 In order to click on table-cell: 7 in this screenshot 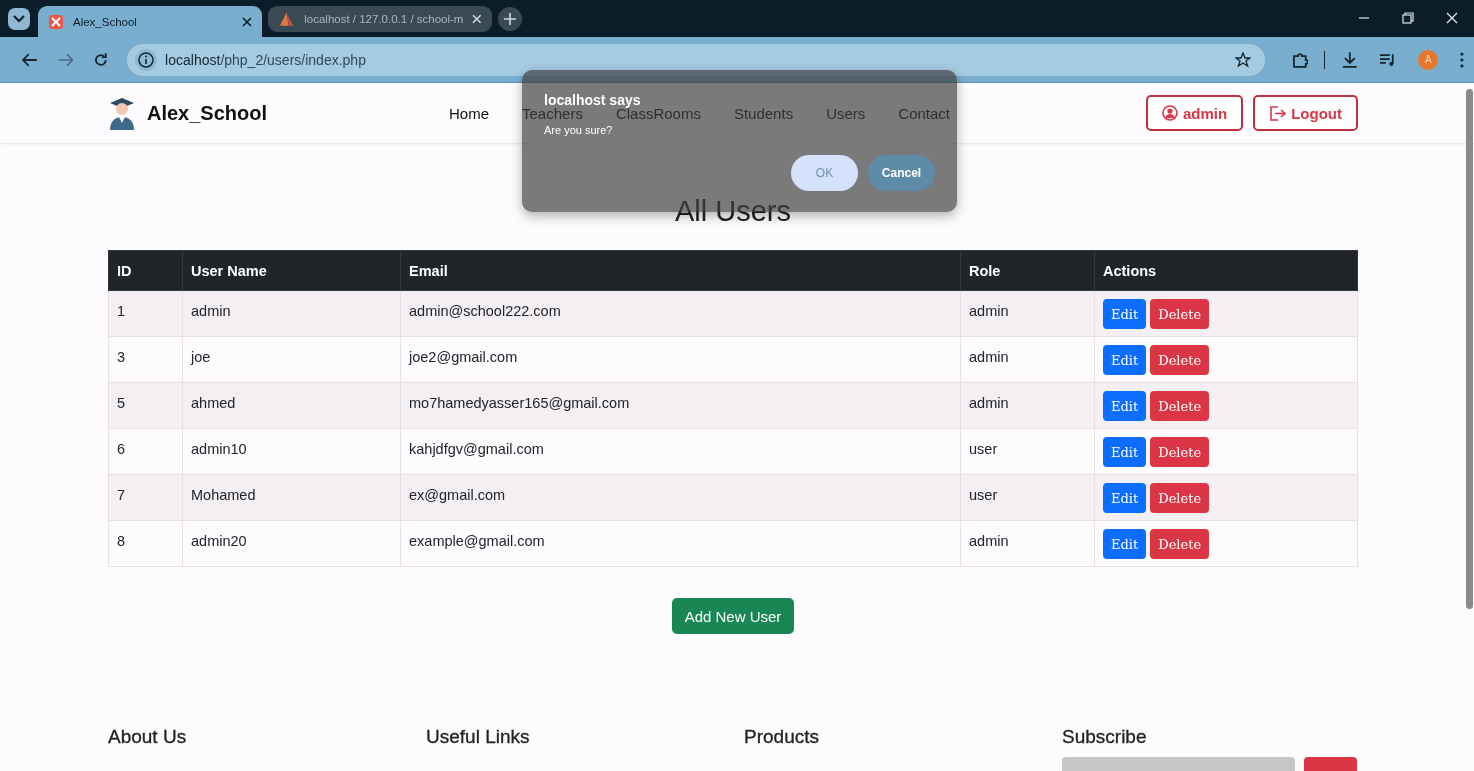, I will do `click(145, 497)`.